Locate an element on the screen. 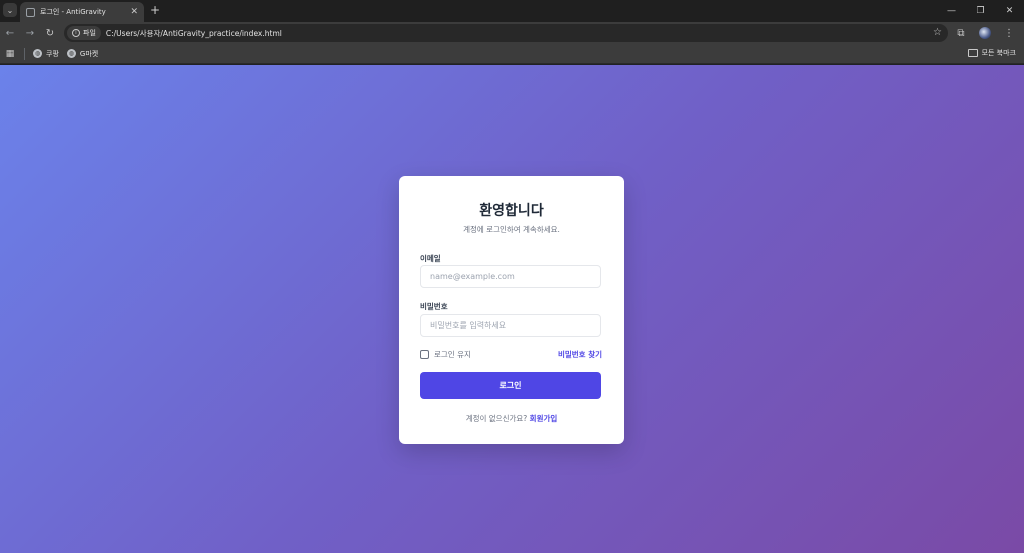  forgot-password-link: 비밀번호 찾기 is located at coordinates (580, 354).